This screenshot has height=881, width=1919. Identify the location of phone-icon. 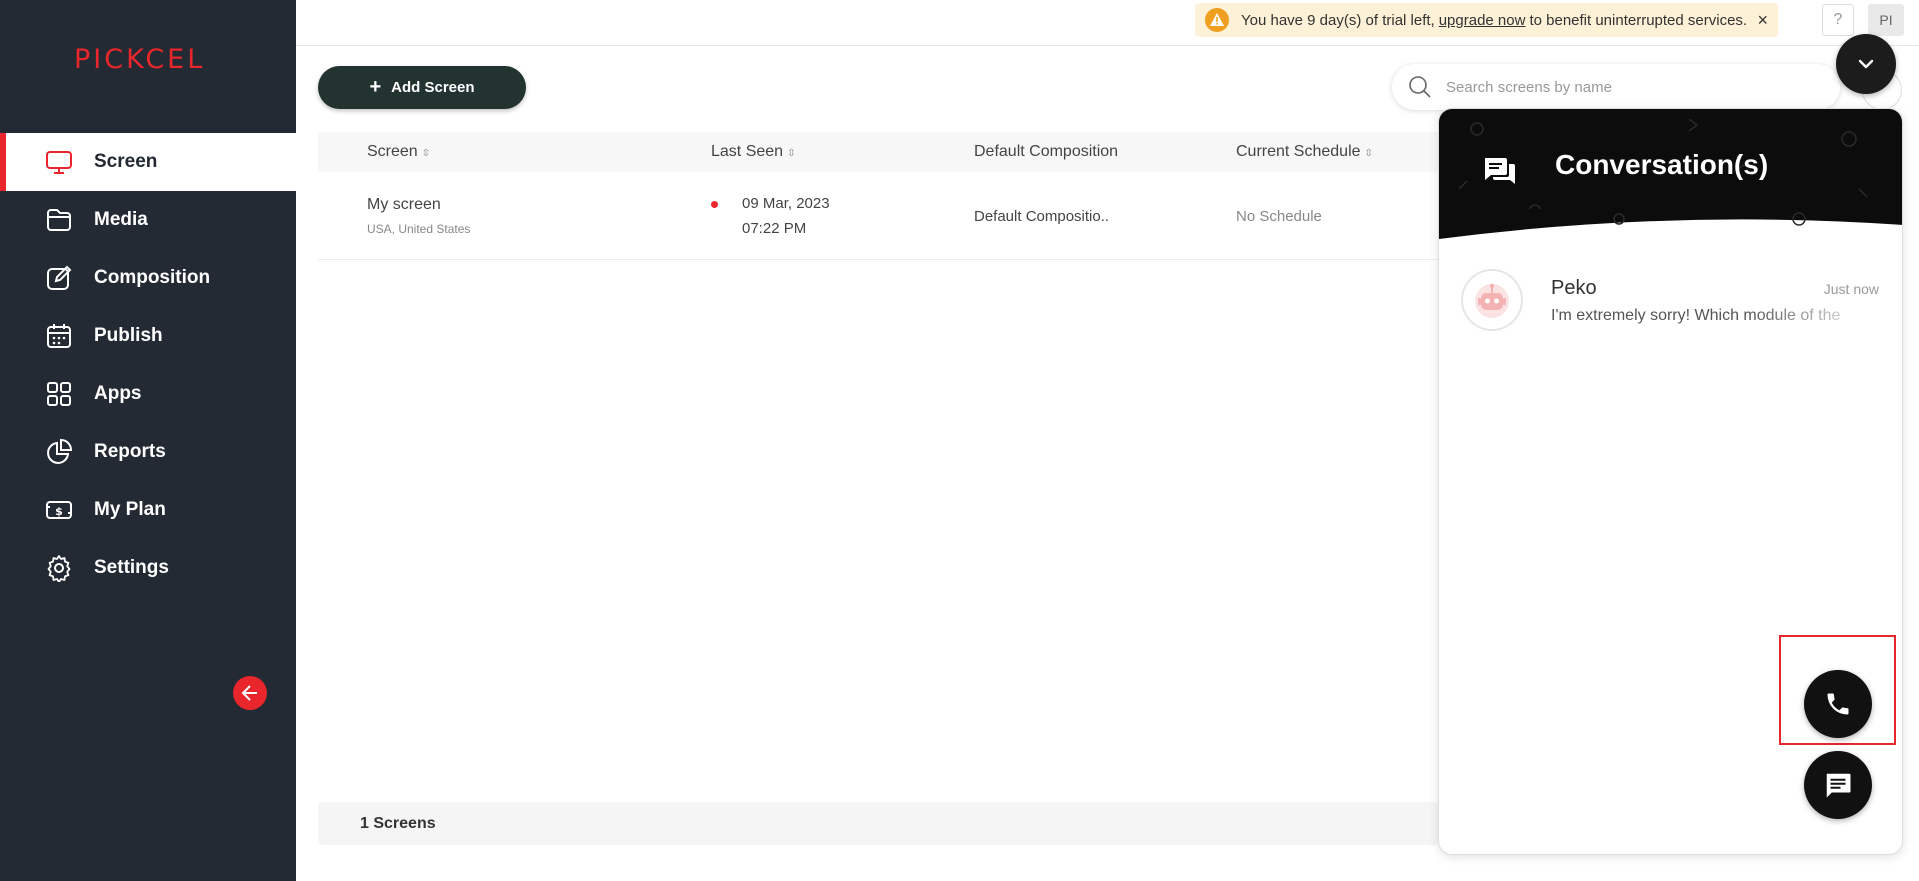
(1838, 704).